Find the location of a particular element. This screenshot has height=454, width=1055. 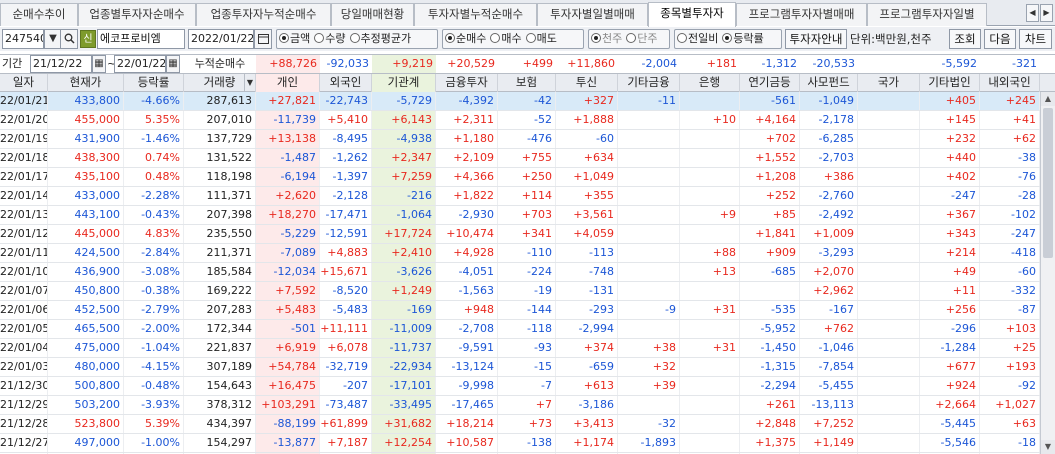

column-header-label: 기타금융 is located at coordinates (648, 82).